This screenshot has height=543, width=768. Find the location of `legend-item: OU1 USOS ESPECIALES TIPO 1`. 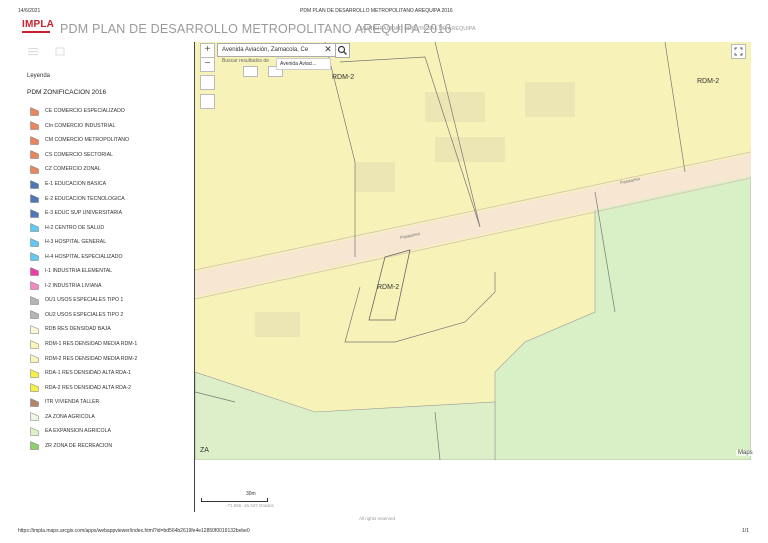

legend-item: OU1 USOS ESPECIALES TIPO 1 is located at coordinates (110, 300).